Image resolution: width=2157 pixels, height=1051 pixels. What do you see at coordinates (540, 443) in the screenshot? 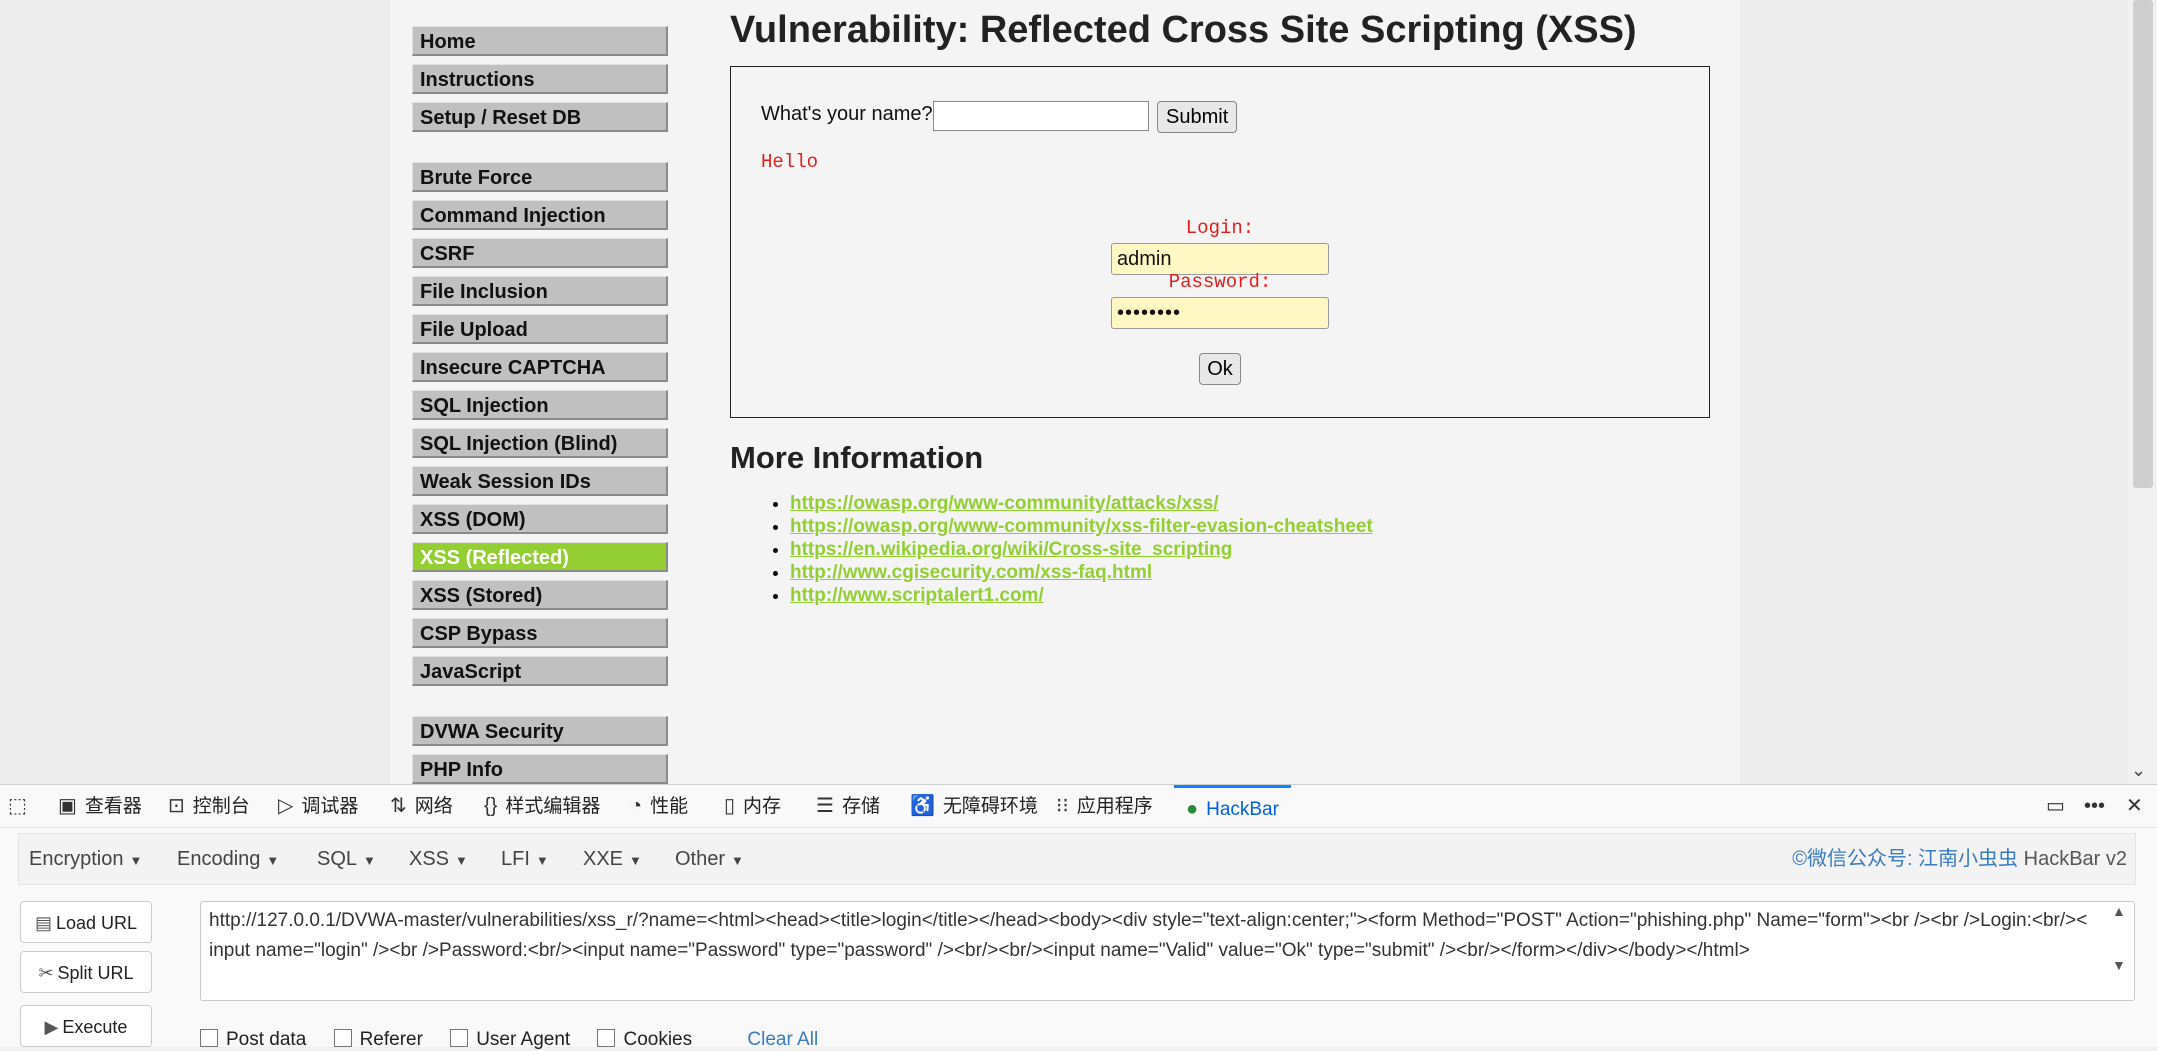
I see `menu-item-sql-injection-blind: SQL Injection (Blind)` at bounding box center [540, 443].